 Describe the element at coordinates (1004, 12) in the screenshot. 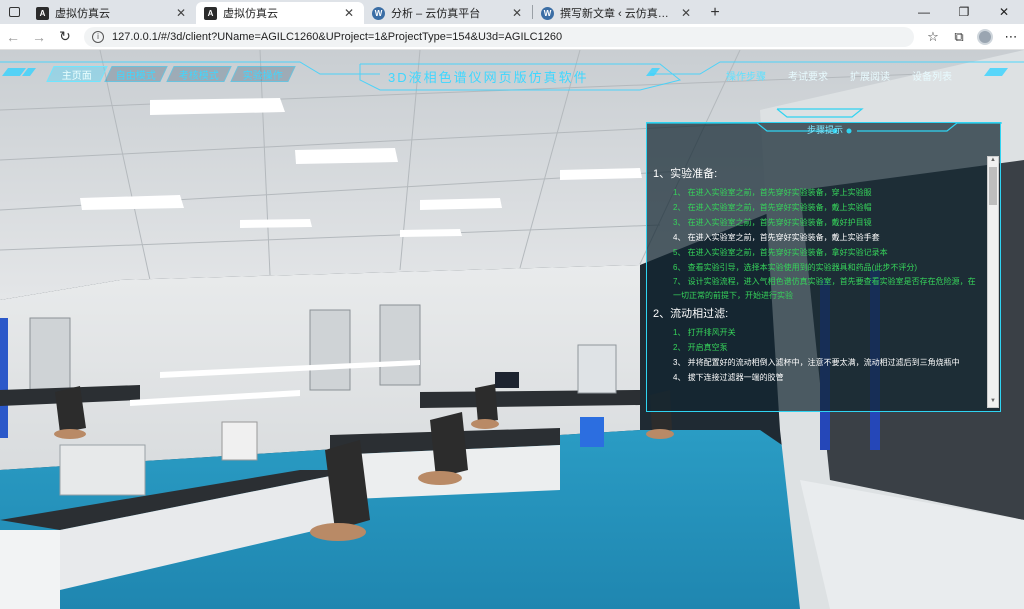

I see `close-window-icon: ✕` at that location.